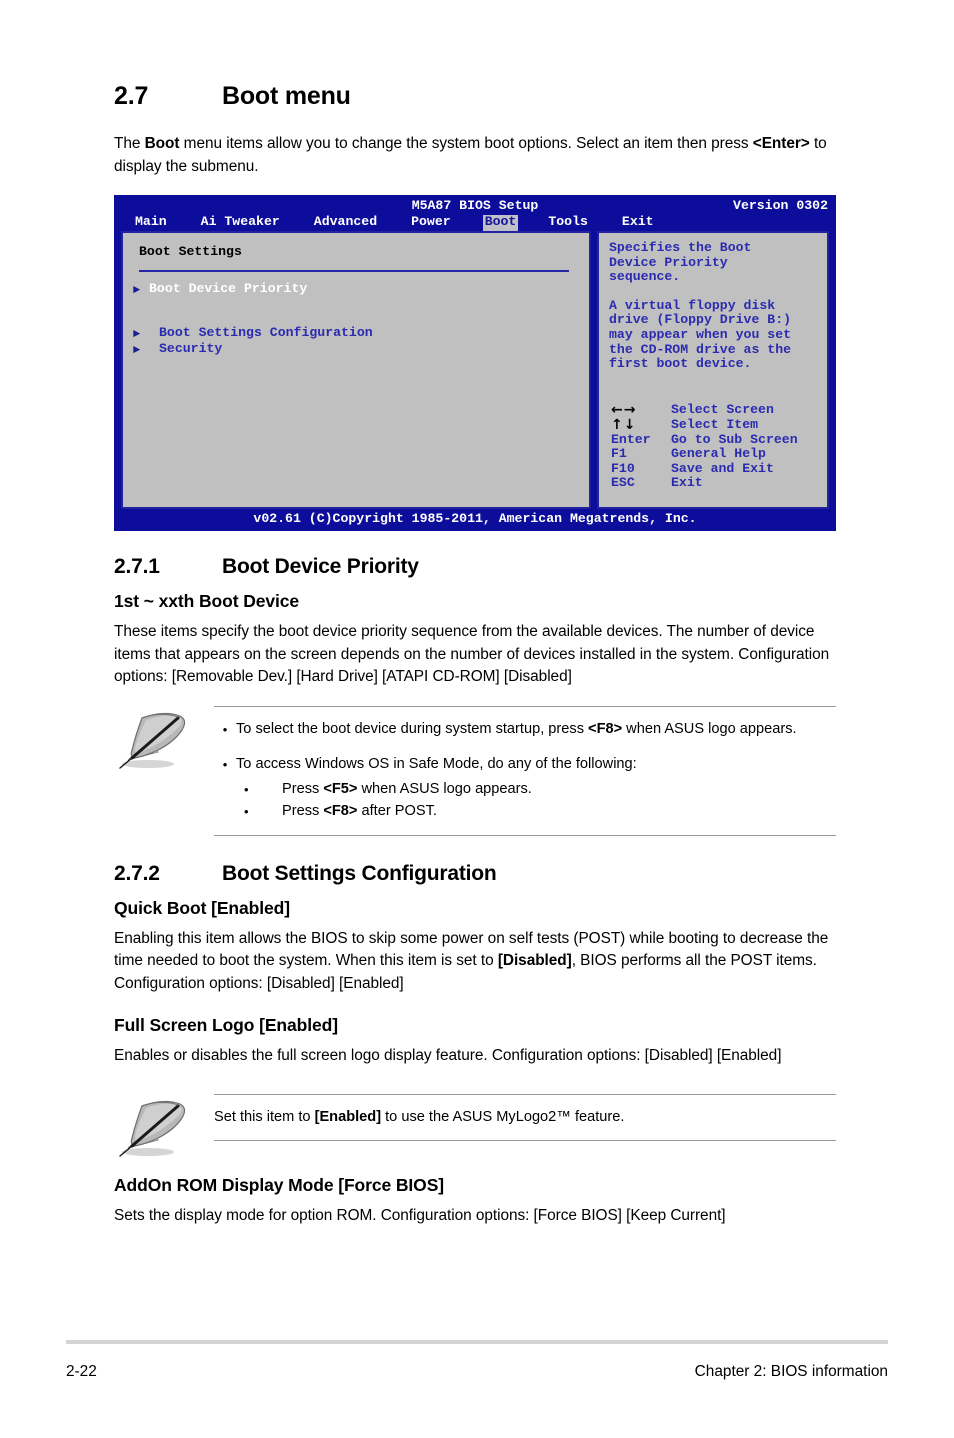  Describe the element at coordinates (700, 334) in the screenshot. I see `bios-help-line: may appear when you set` at that location.